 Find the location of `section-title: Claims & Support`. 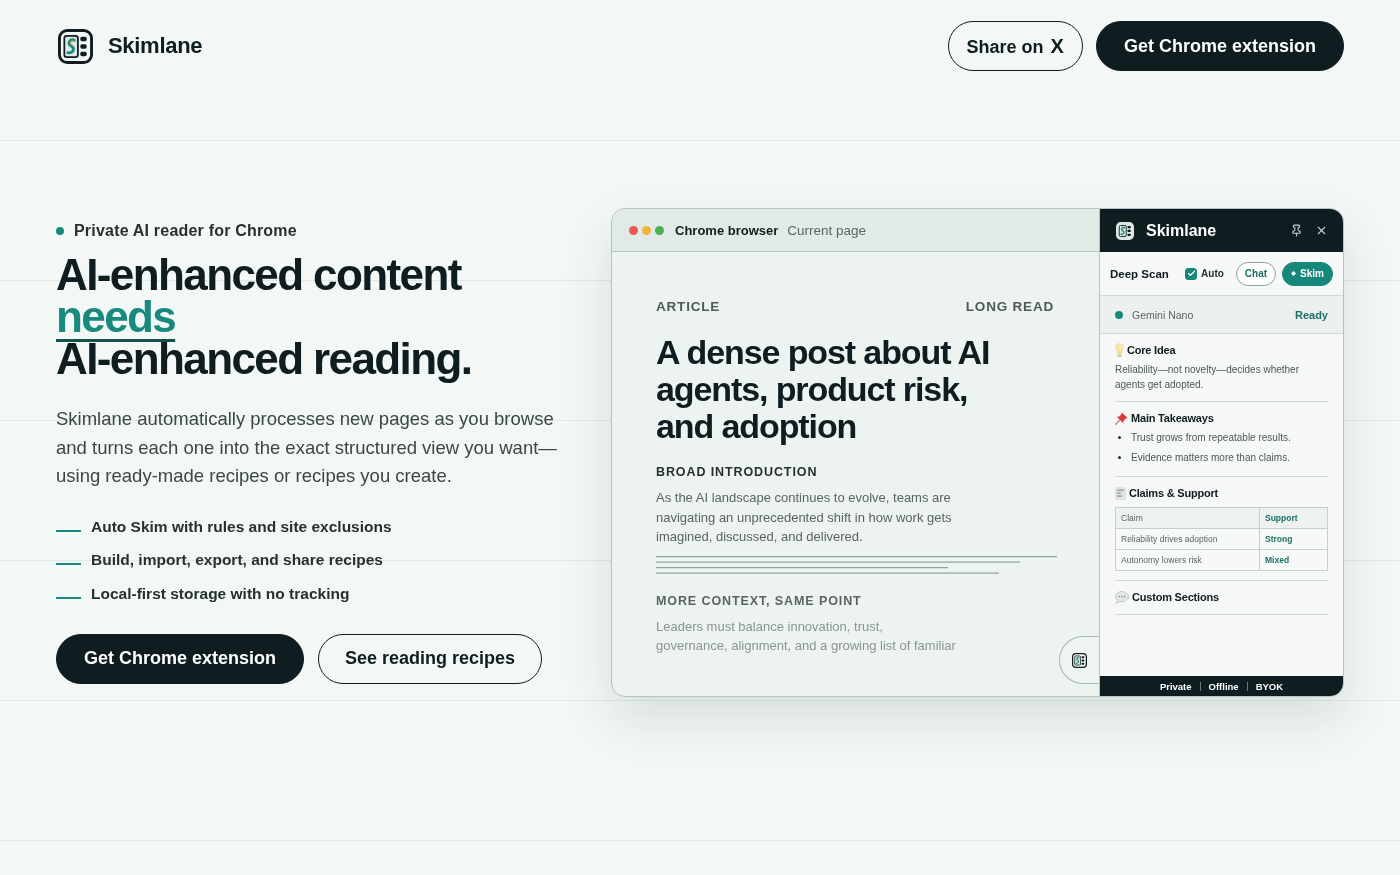

section-title: Claims & Support is located at coordinates (1174, 493).